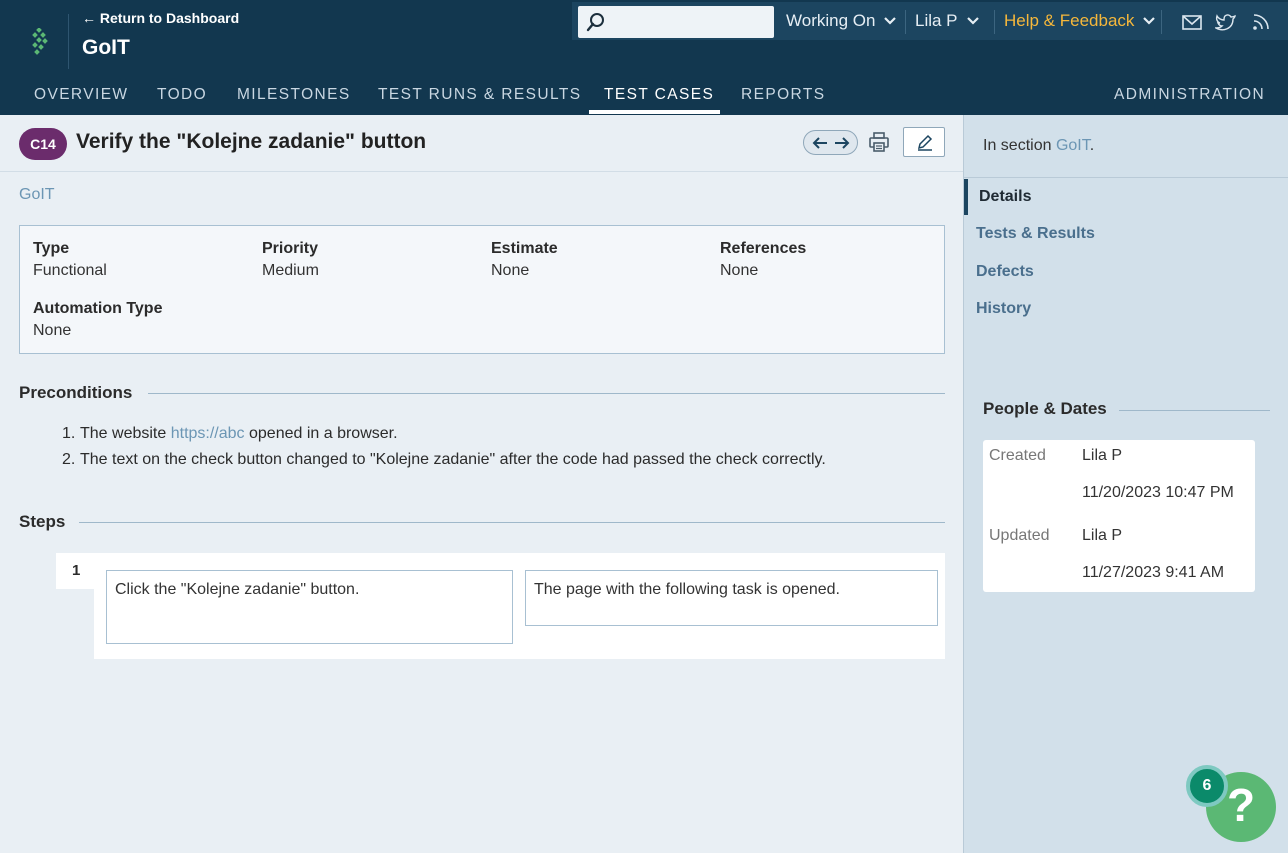 This screenshot has width=1288, height=853. I want to click on breadcrumb: GoIT, so click(37, 195).